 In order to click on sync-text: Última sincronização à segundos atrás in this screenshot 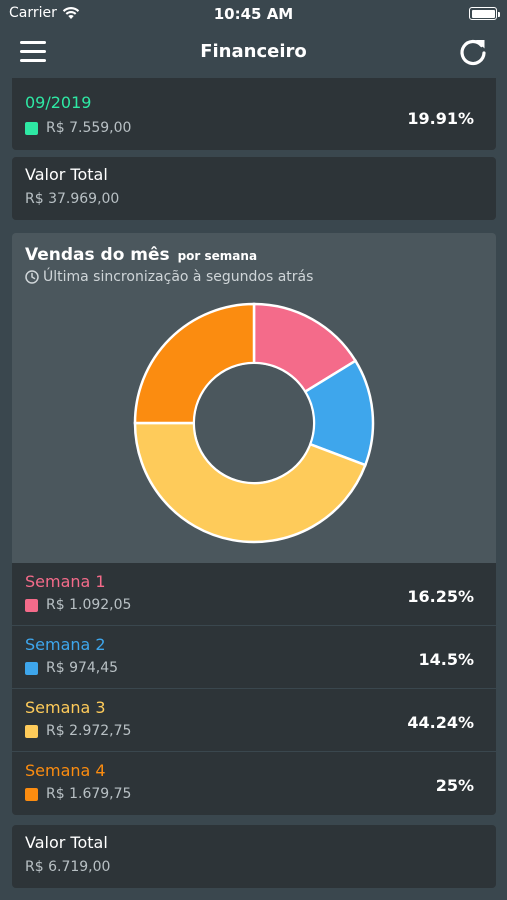, I will do `click(178, 277)`.